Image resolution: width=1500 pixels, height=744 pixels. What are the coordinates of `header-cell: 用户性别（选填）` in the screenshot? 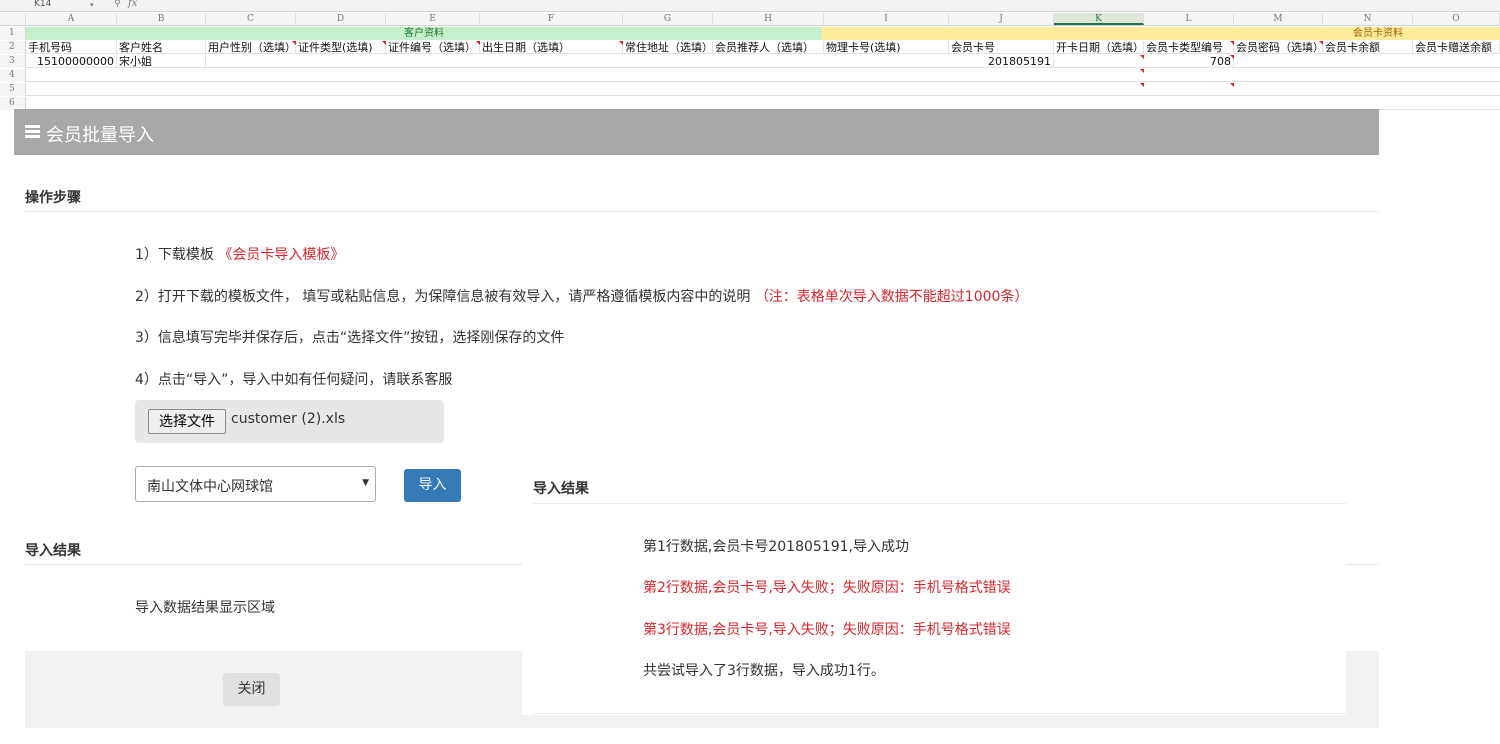 It's located at (251, 47).